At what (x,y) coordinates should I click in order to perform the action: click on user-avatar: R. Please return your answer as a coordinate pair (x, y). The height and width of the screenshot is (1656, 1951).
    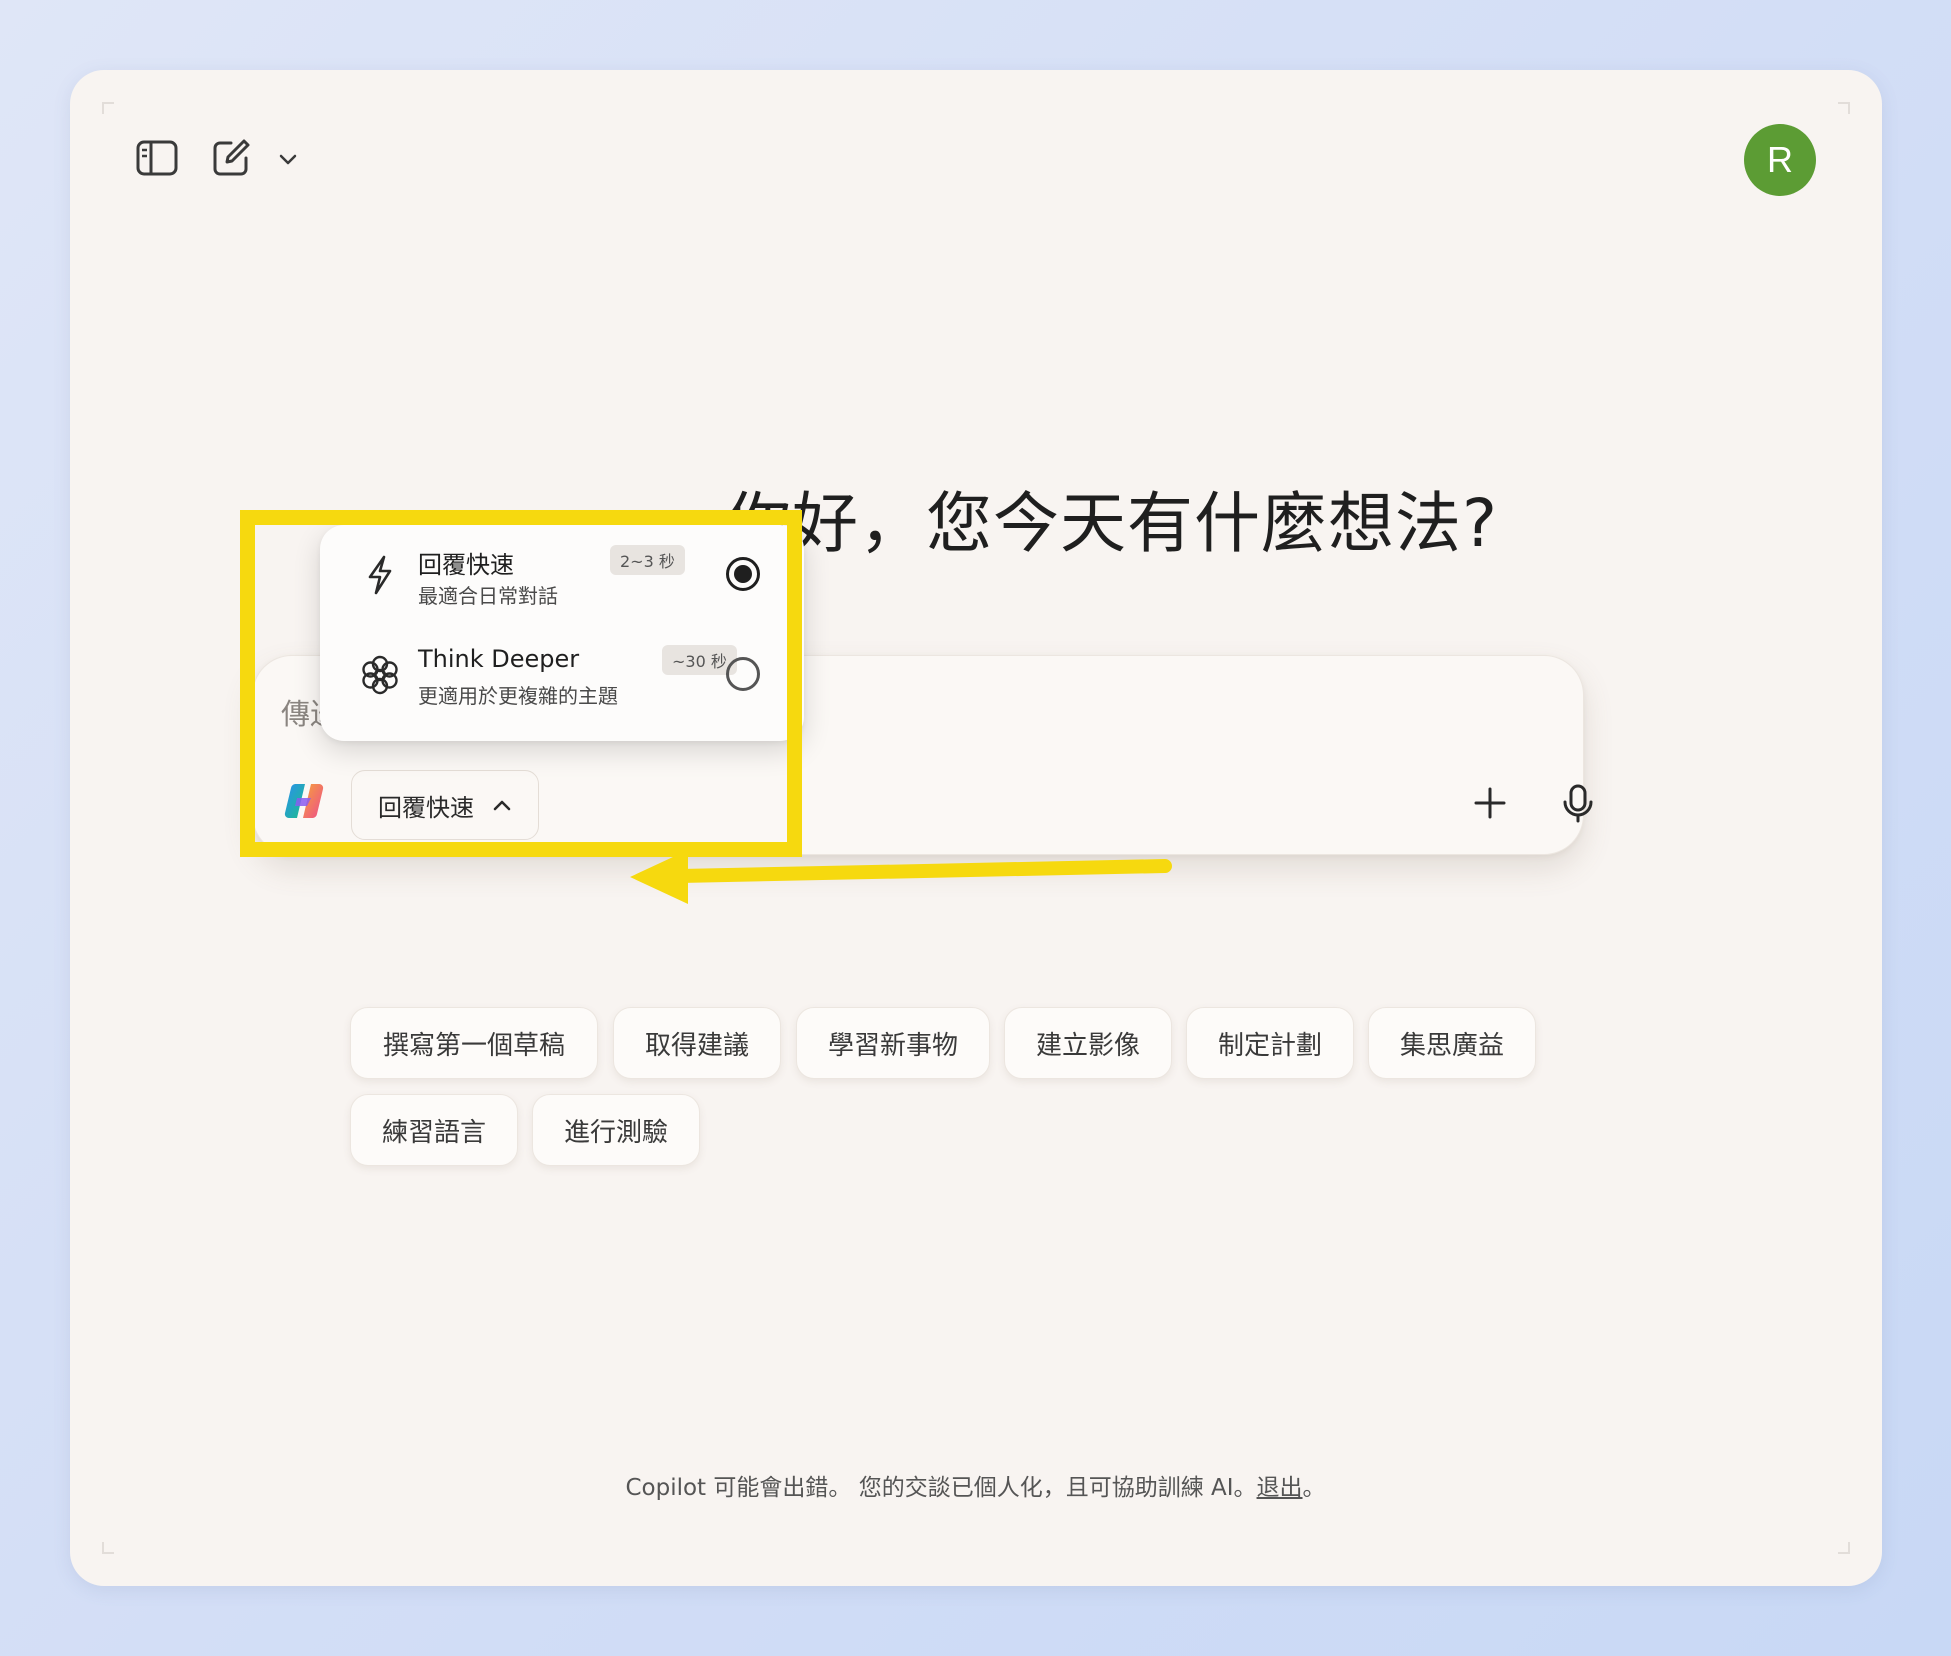
    Looking at the image, I should click on (1780, 160).